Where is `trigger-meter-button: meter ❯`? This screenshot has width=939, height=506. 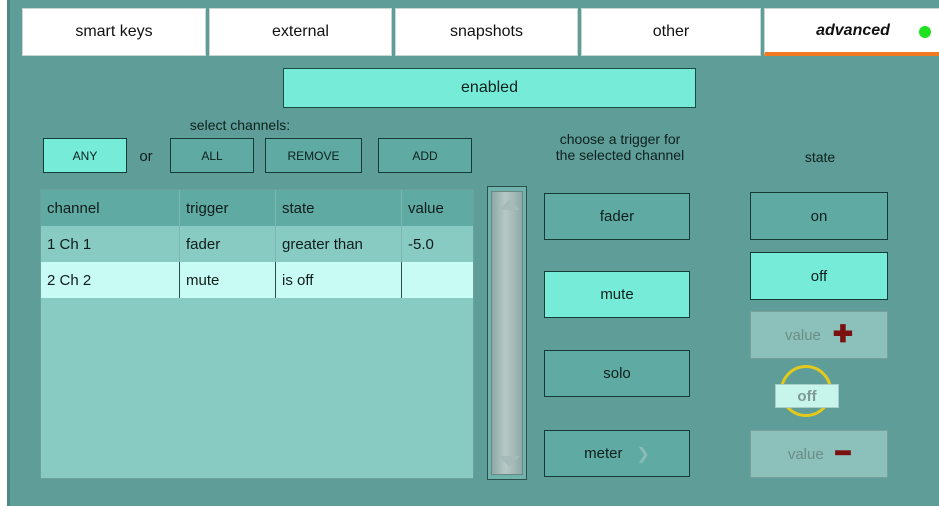 trigger-meter-button: meter ❯ is located at coordinates (617, 453).